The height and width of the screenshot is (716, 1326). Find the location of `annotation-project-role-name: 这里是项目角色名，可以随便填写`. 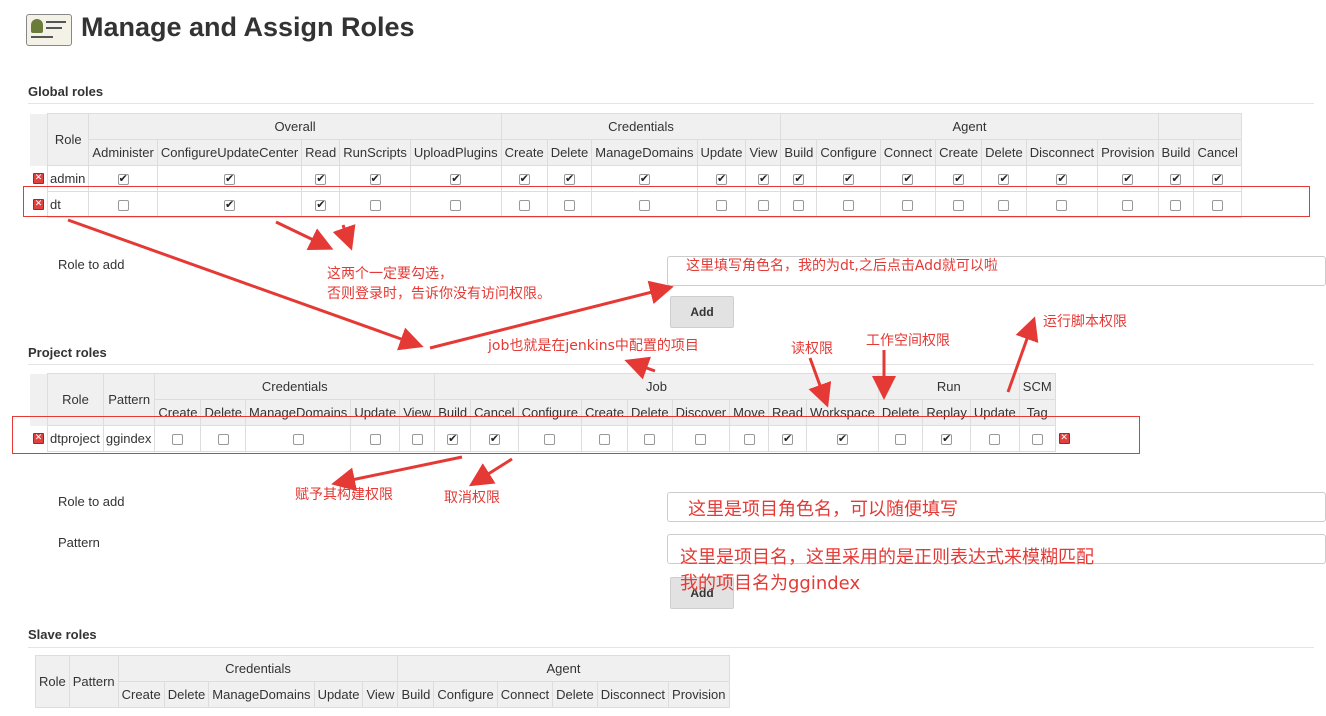

annotation-project-role-name: 这里是项目角色名，可以随便填写 is located at coordinates (823, 509).